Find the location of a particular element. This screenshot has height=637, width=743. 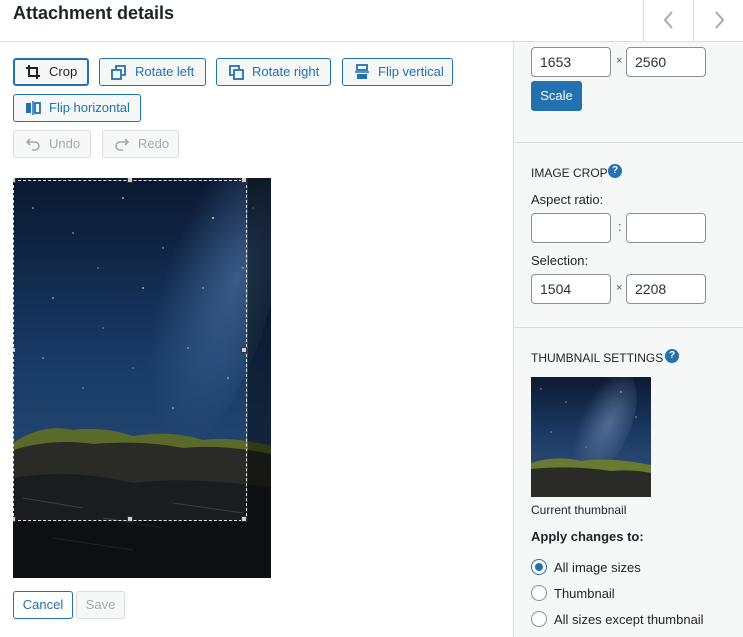

rotate-left-button: Rotate left is located at coordinates (152, 72).